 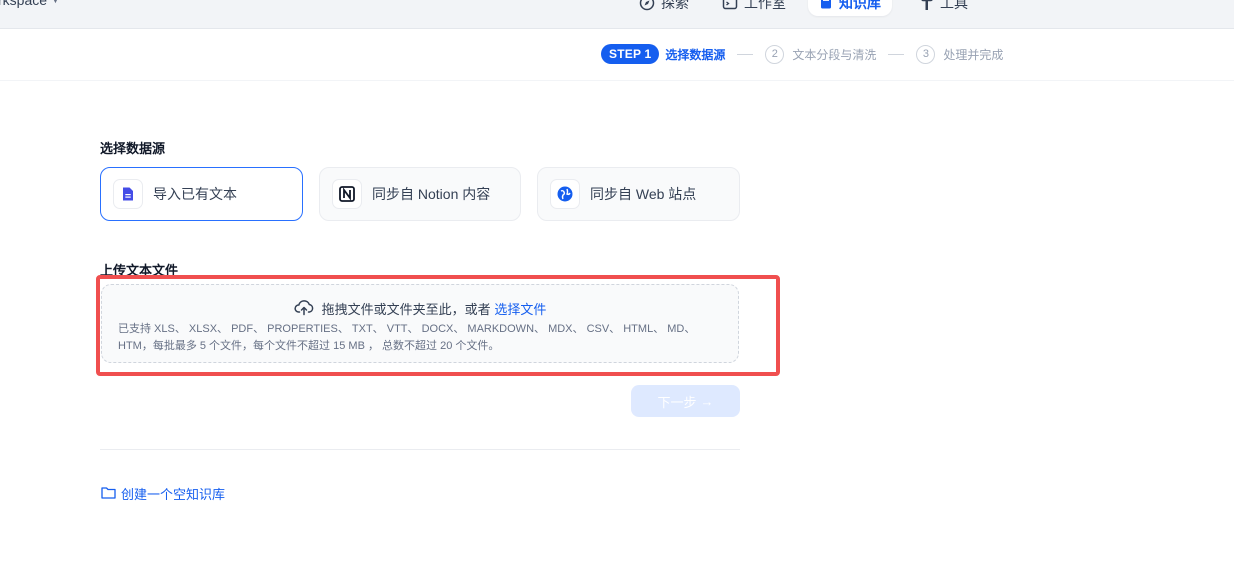 I want to click on nav-tab-explore: 探索, so click(x=664, y=8).